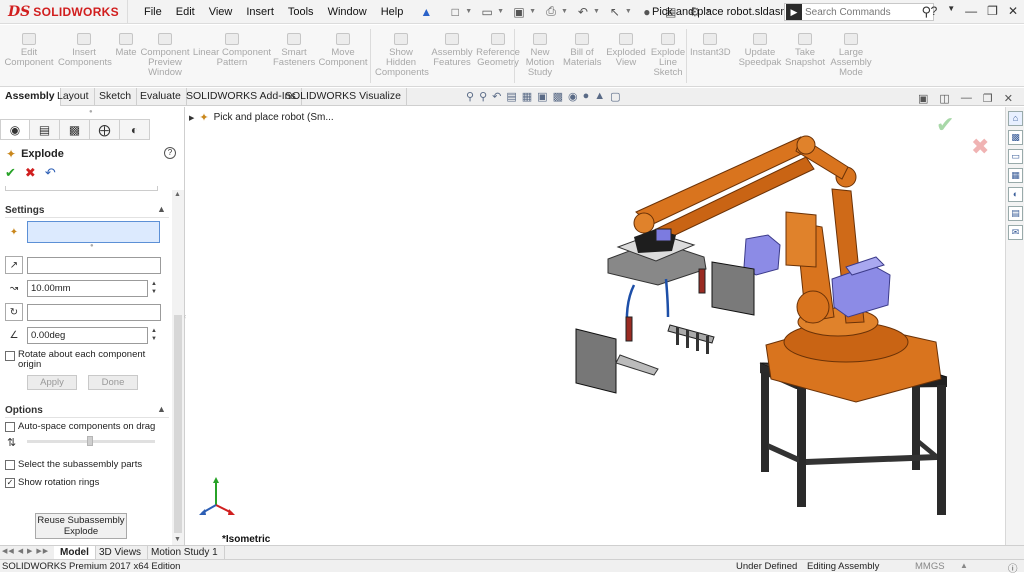  What do you see at coordinates (1015, 175) in the screenshot?
I see `view-palette-icon: ▦` at bounding box center [1015, 175].